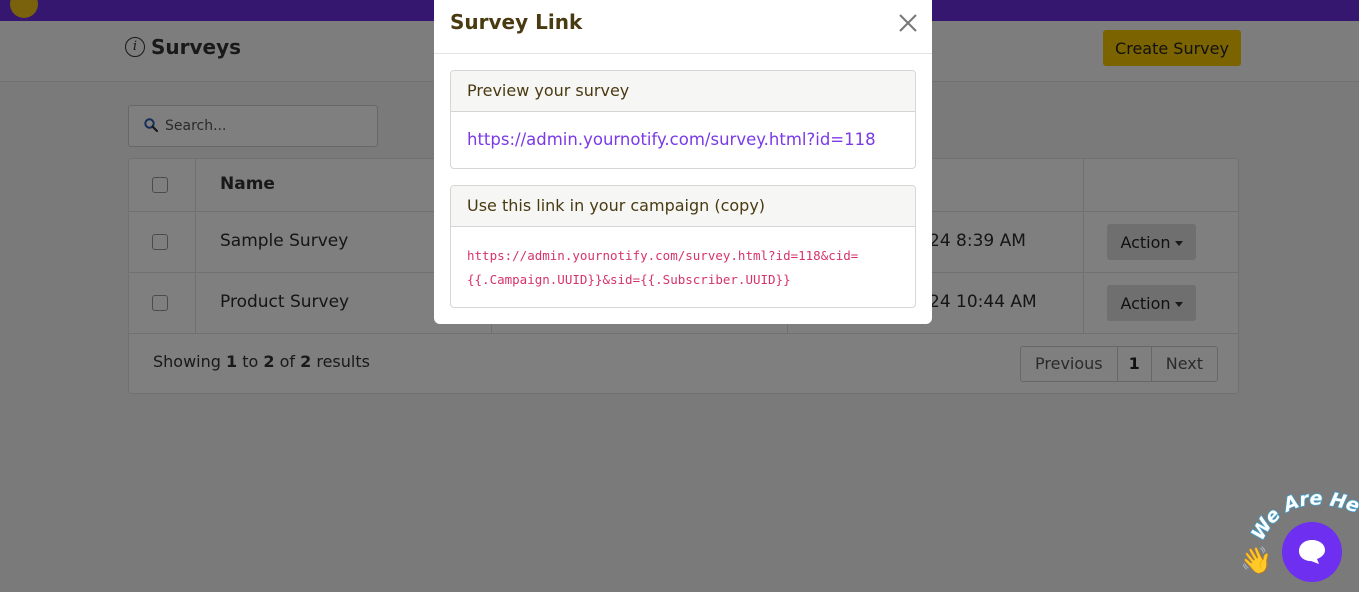  Describe the element at coordinates (908, 23) in the screenshot. I see `close-icon` at that location.